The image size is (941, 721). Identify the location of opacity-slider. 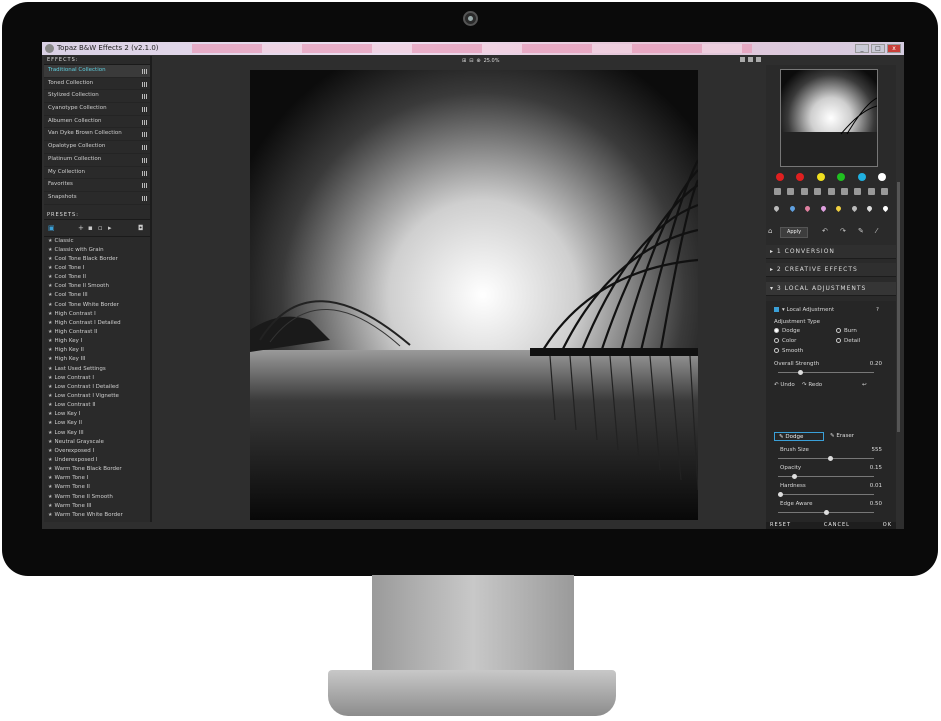
(826, 476).